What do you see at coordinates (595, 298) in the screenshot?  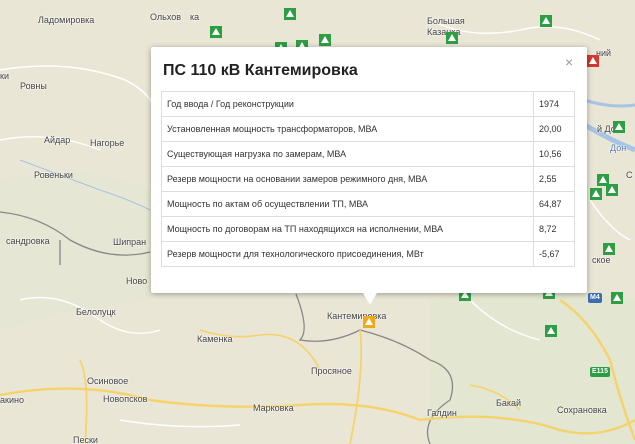 I see `road-shield-m4: M4` at bounding box center [595, 298].